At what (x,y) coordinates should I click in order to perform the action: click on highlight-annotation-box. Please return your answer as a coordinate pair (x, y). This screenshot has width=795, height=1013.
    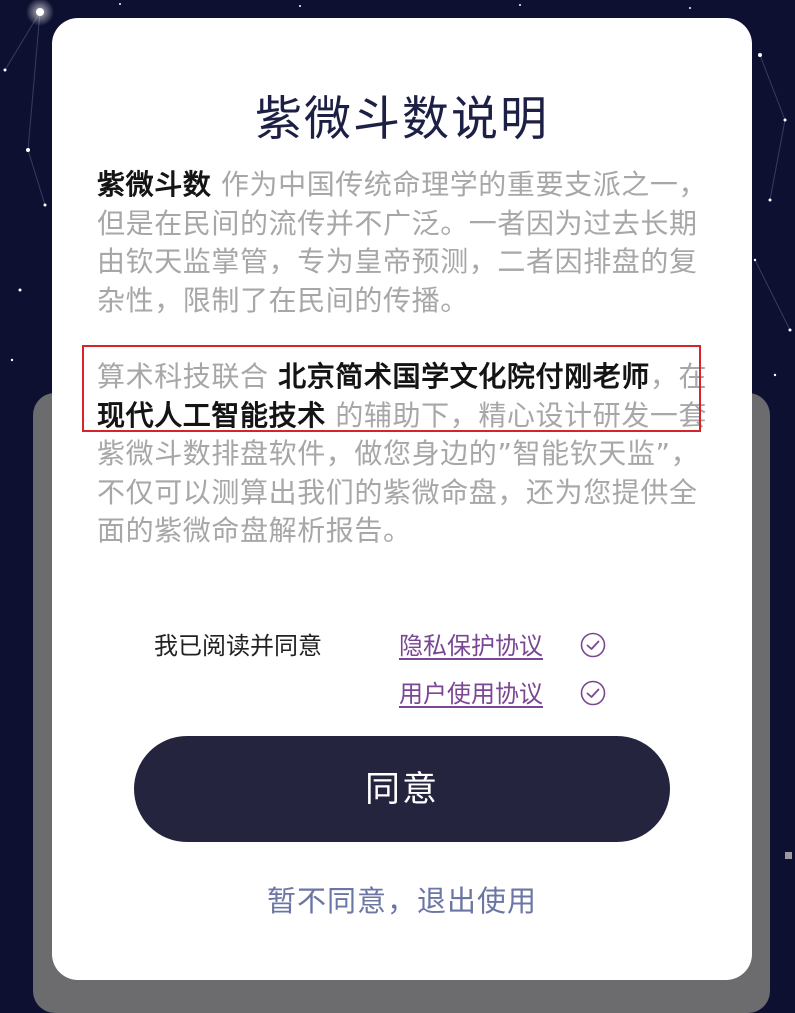
    Looking at the image, I should click on (391, 388).